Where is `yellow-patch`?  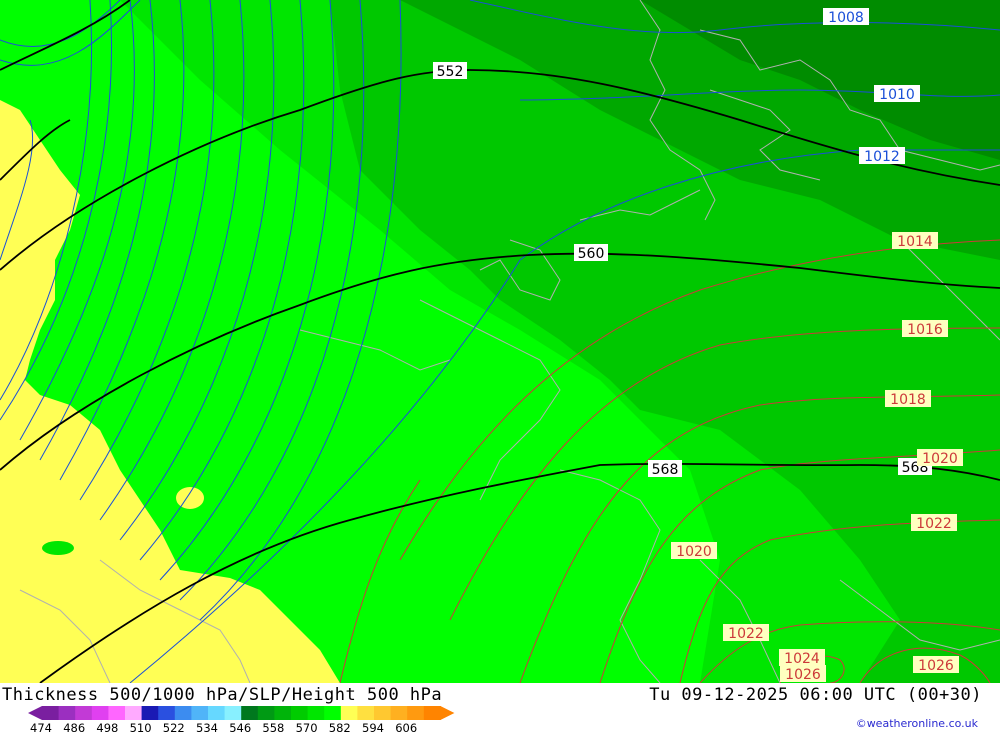 yellow-patch is located at coordinates (190, 498).